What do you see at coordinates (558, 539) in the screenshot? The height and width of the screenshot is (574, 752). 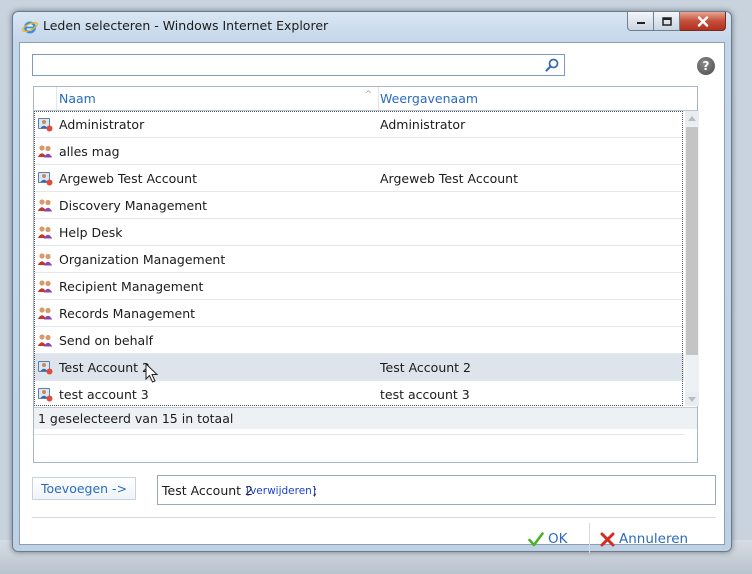 I see `ok-label: OK` at bounding box center [558, 539].